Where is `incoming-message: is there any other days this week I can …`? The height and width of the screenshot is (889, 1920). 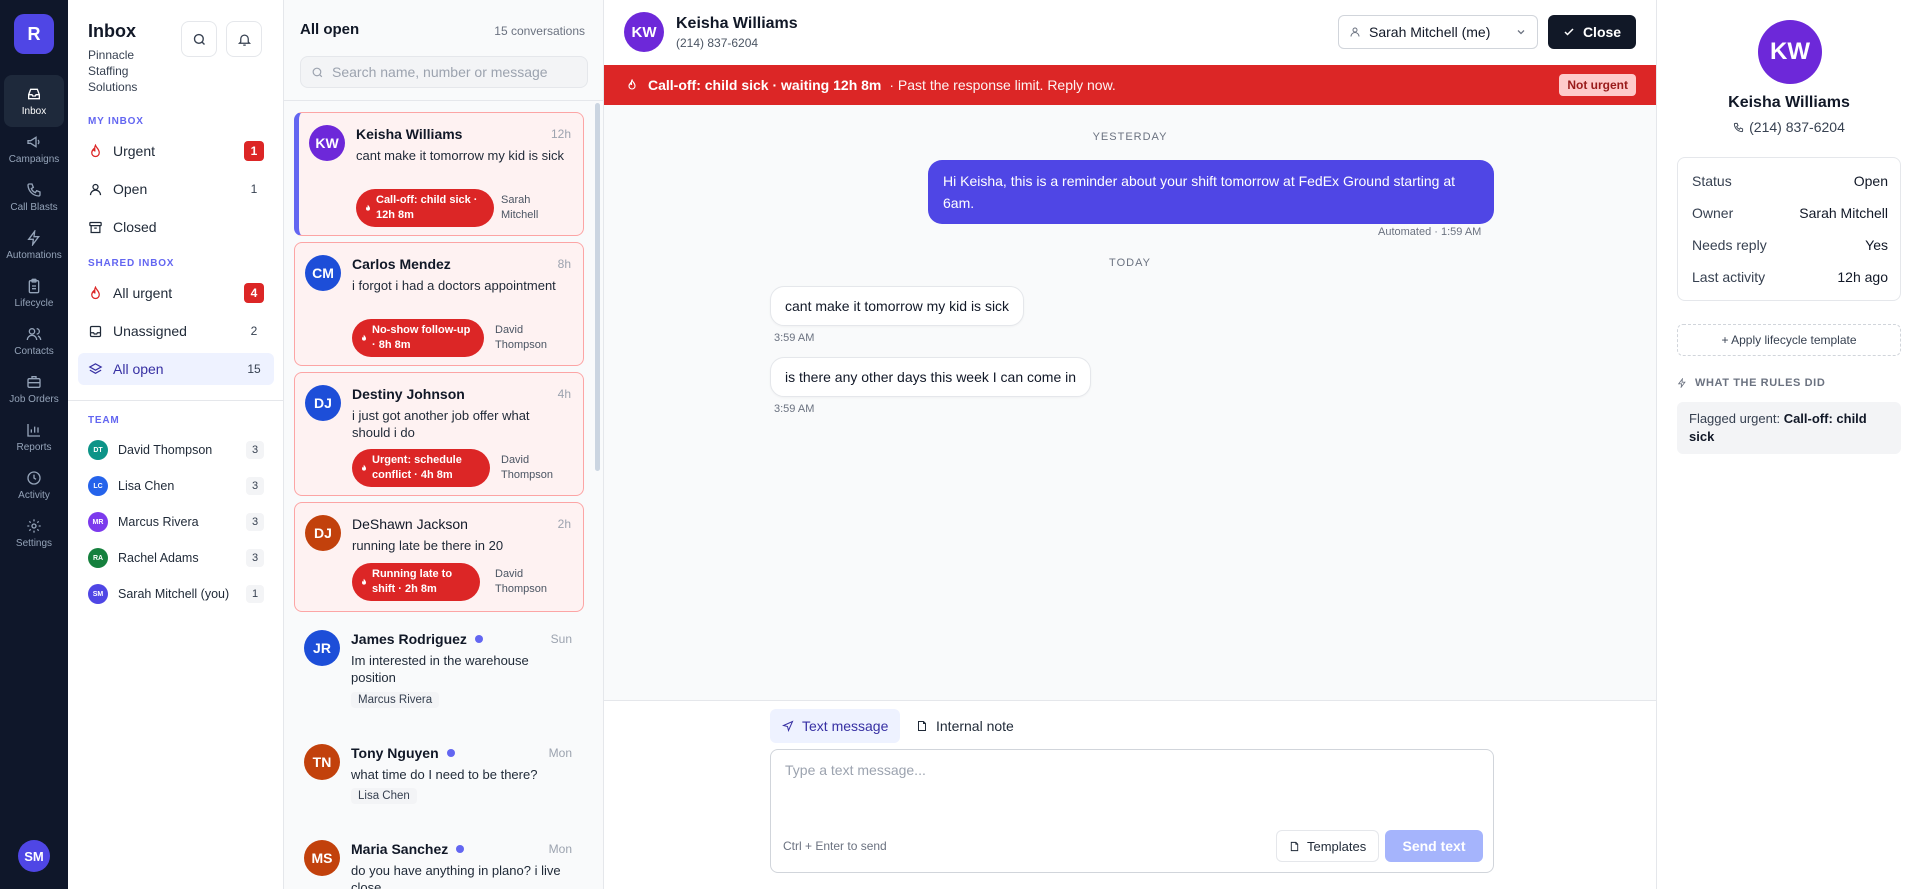
incoming-message: is there any other days this week I can … is located at coordinates (931, 377).